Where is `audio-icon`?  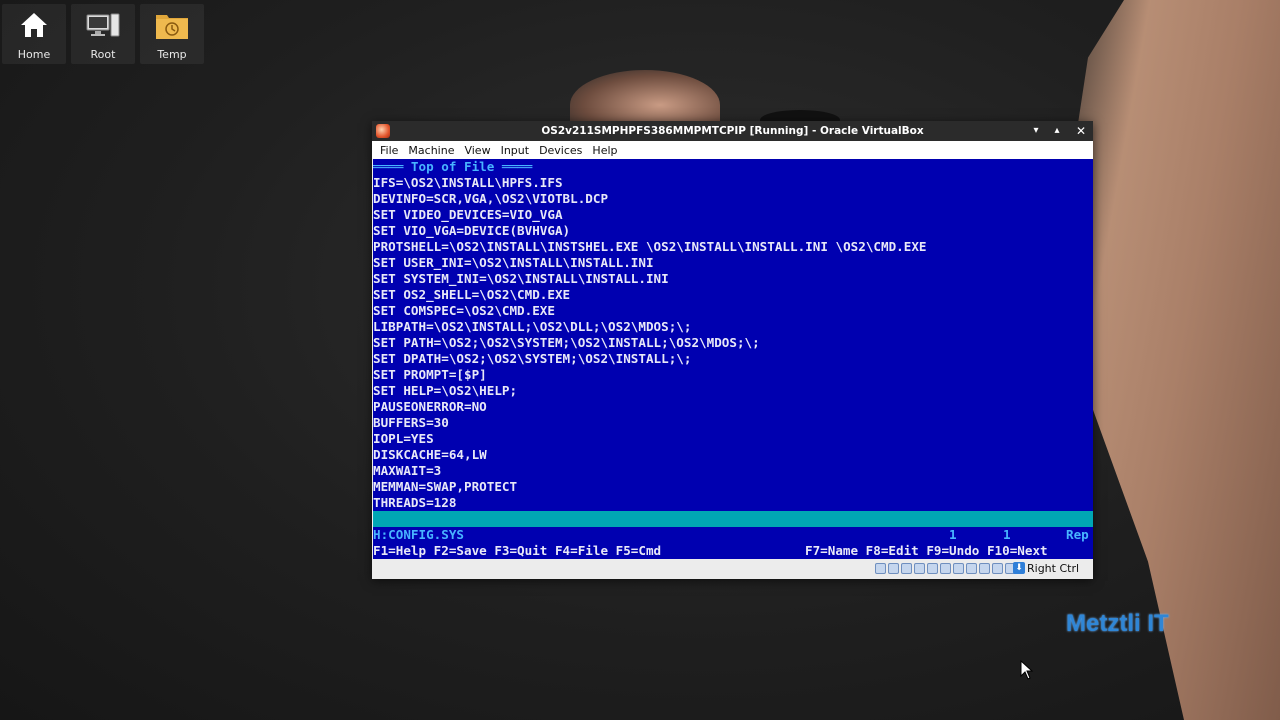
audio-icon is located at coordinates (919, 568).